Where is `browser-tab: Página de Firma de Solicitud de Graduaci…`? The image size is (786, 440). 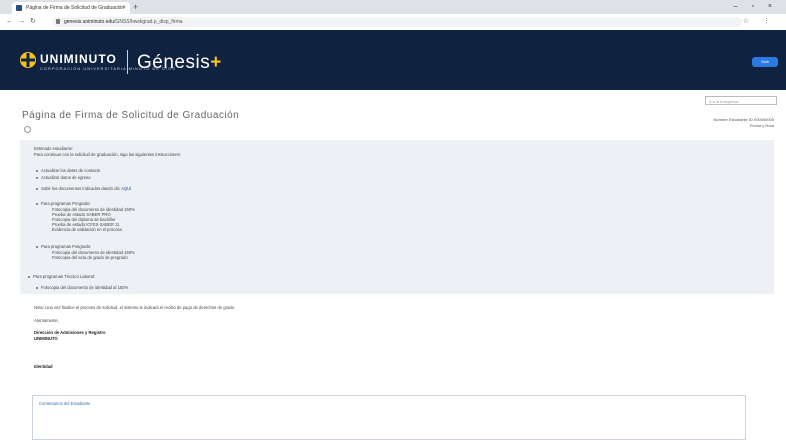
browser-tab: Página de Firma de Solicitud de Graduaci… is located at coordinates (71, 8).